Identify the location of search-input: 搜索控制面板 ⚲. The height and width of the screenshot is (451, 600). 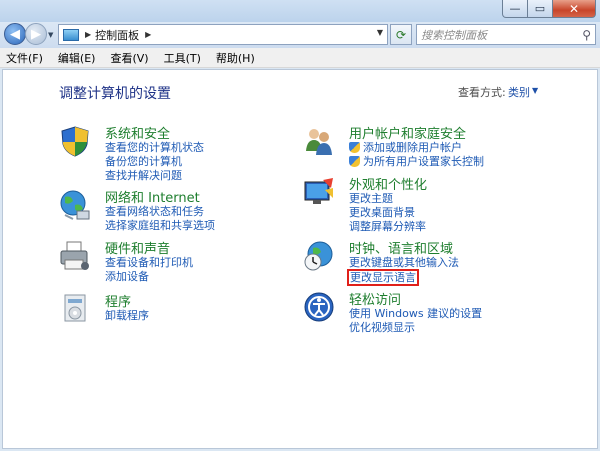
(506, 34).